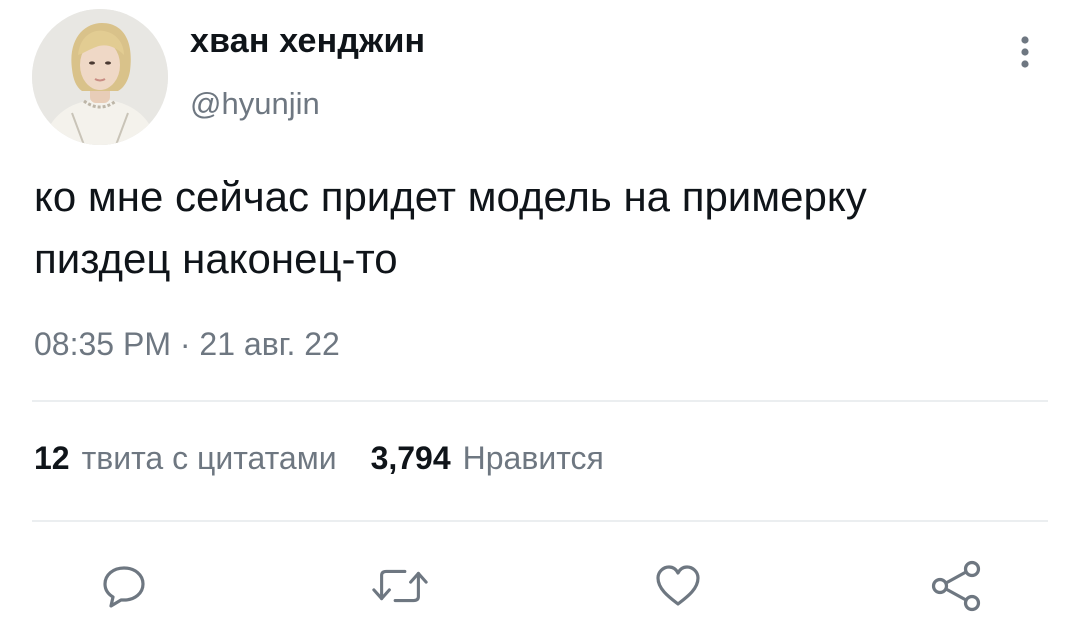 The image size is (1080, 640). I want to click on speech-bubble-icon, so click(124, 587).